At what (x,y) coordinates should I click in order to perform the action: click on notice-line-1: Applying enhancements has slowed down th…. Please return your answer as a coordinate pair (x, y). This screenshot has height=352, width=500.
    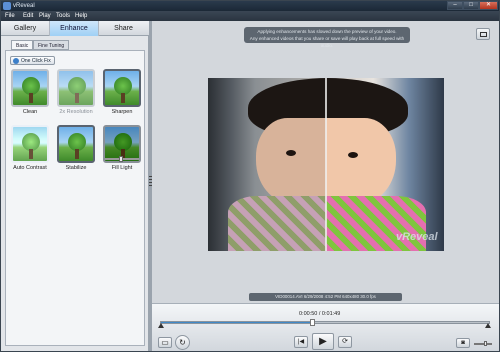
    Looking at the image, I should click on (327, 31).